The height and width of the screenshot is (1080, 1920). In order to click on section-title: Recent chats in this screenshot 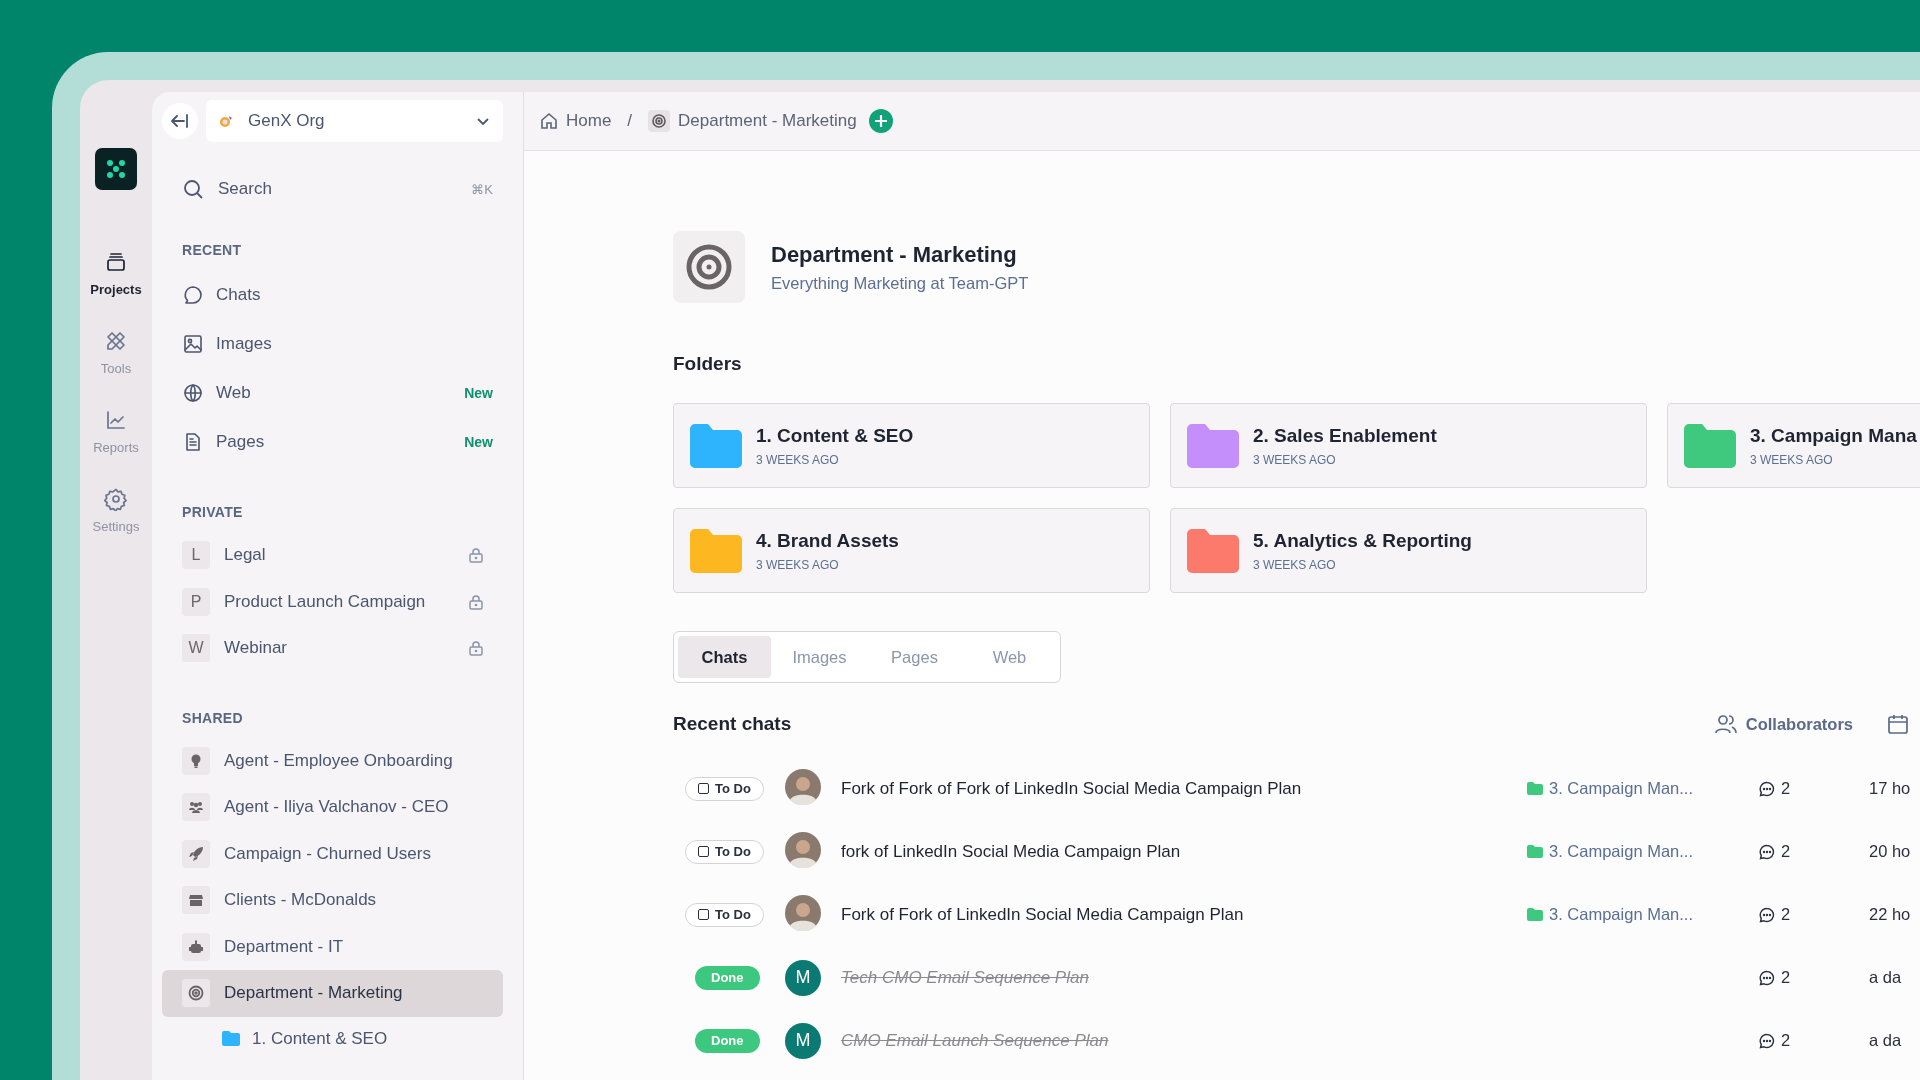, I will do `click(732, 724)`.